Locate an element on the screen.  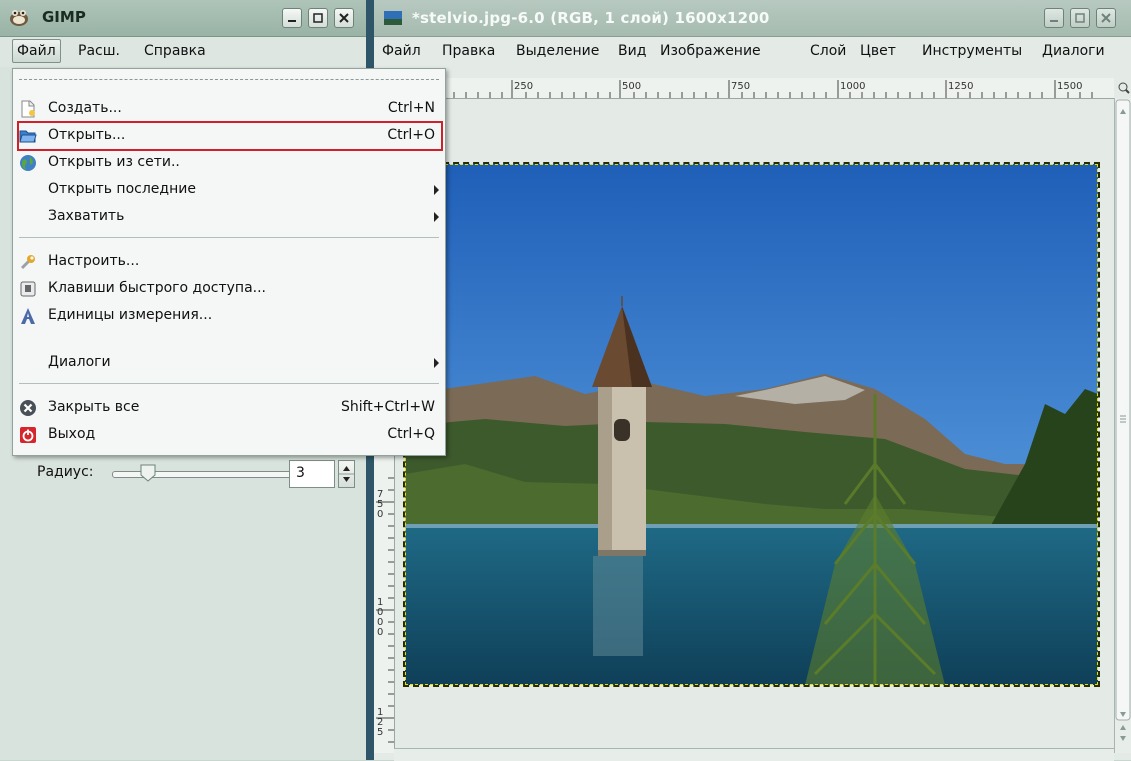
radius-option: Радиус: 3 is located at coordinates (197, 474).